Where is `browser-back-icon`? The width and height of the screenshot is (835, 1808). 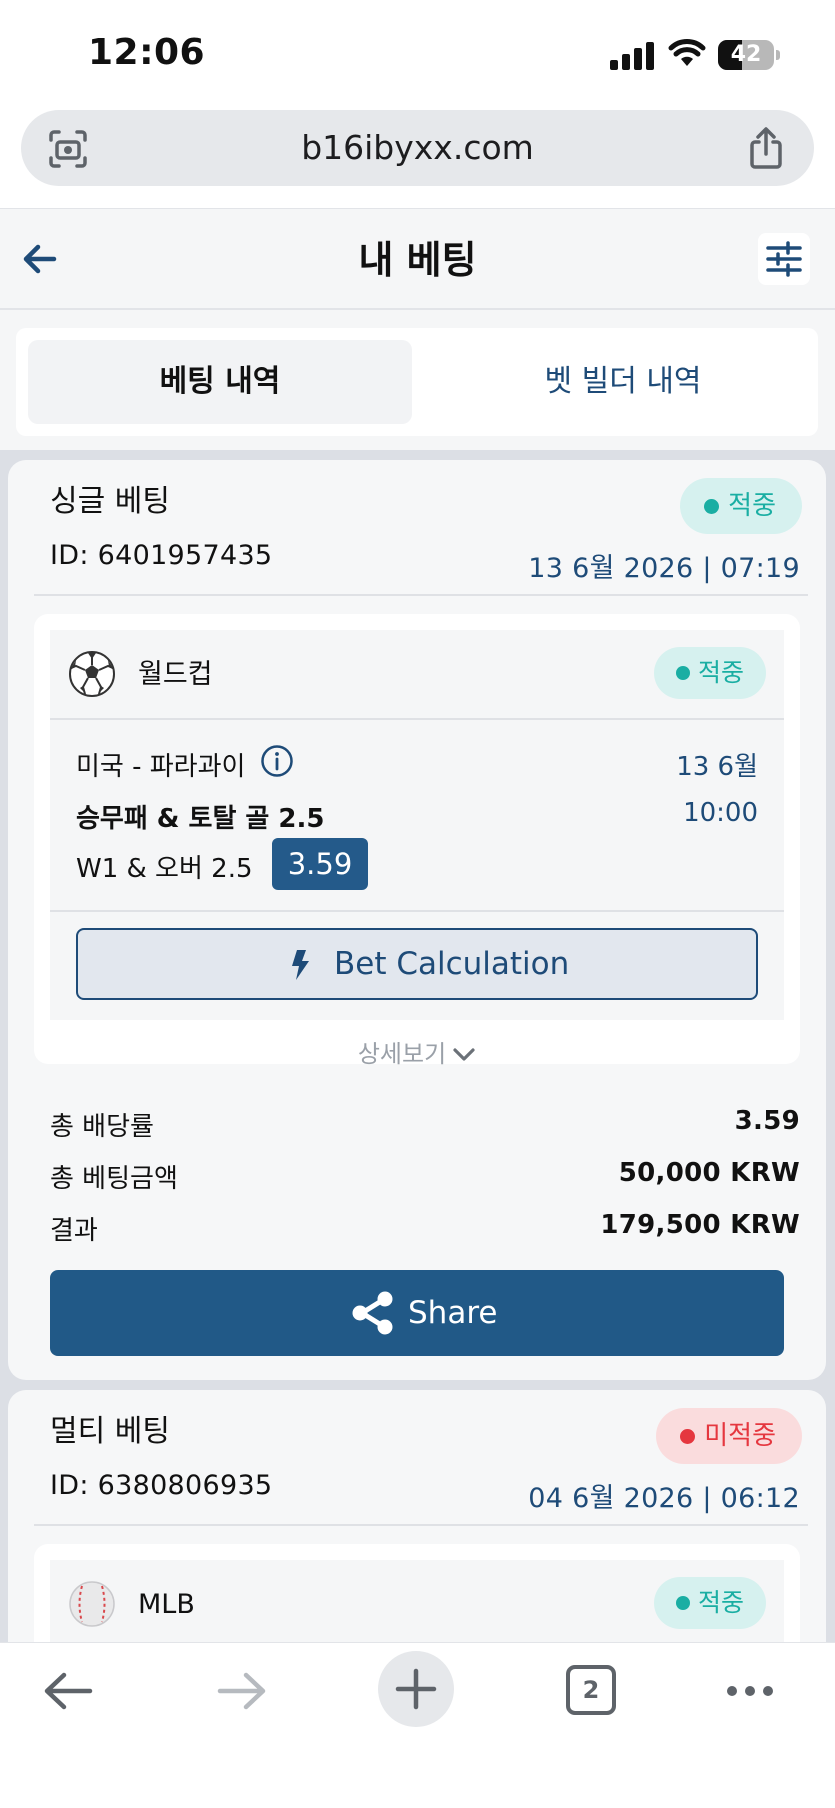
browser-back-icon is located at coordinates (68, 1691).